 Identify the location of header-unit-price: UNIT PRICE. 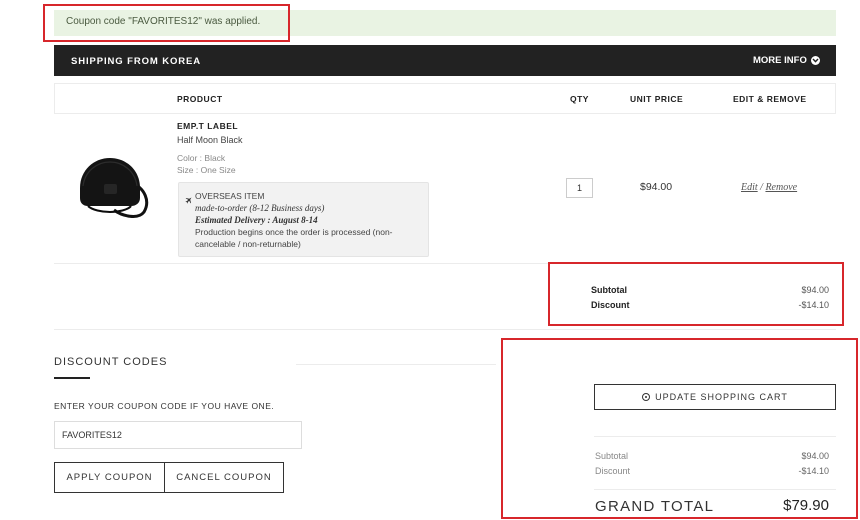
(657, 99).